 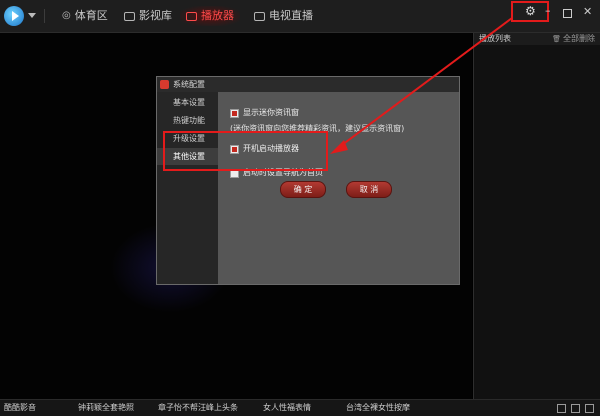 What do you see at coordinates (561, 408) in the screenshot?
I see `fullscreen-icon` at bounding box center [561, 408].